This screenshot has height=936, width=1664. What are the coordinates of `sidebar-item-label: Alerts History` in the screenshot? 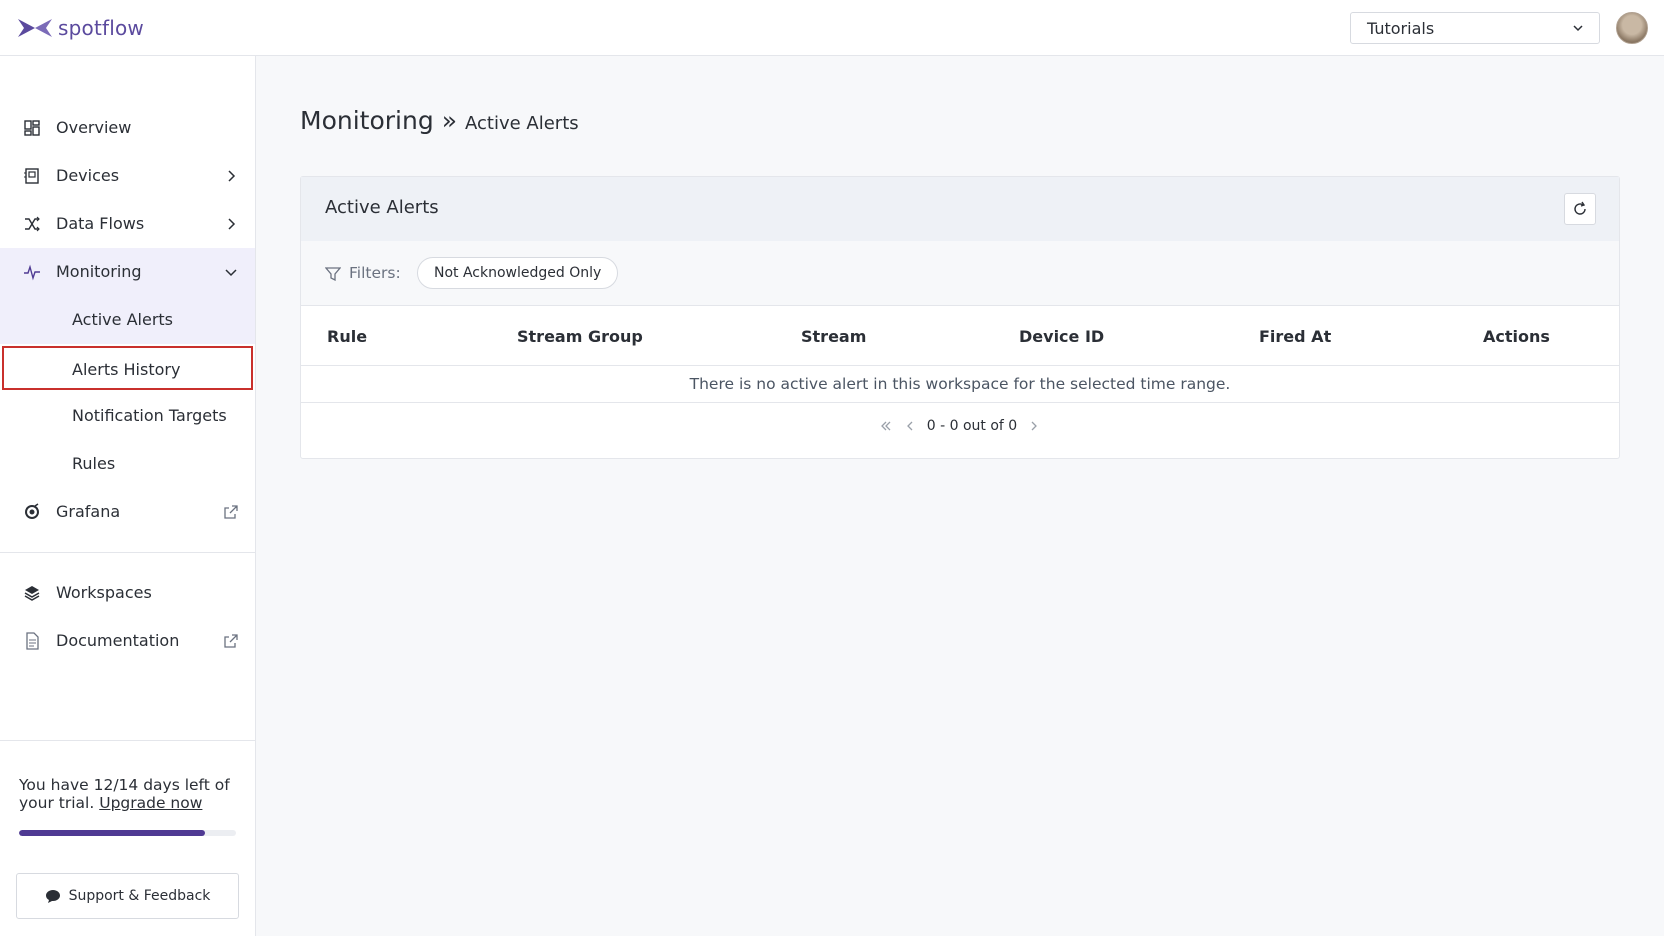 It's located at (126, 369).